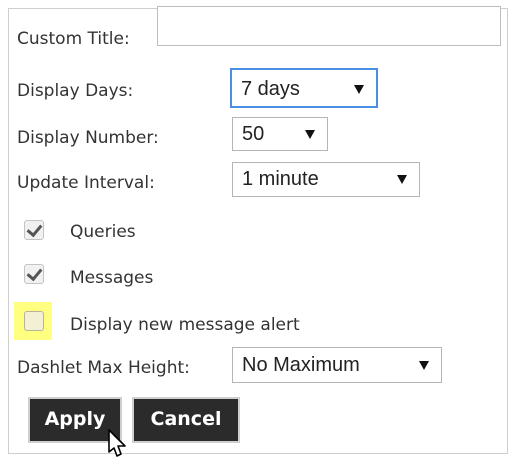 This screenshot has width=512, height=465. What do you see at coordinates (253, 134) in the screenshot?
I see `display-number-value: 50` at bounding box center [253, 134].